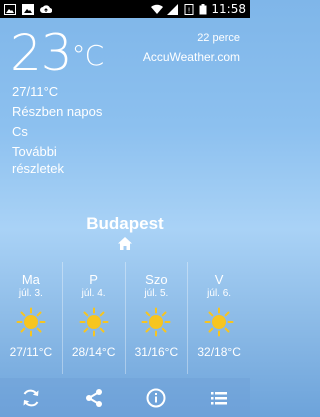 This screenshot has height=417, width=320. I want to click on forecast-temperature: 28/14°C, so click(93, 352).